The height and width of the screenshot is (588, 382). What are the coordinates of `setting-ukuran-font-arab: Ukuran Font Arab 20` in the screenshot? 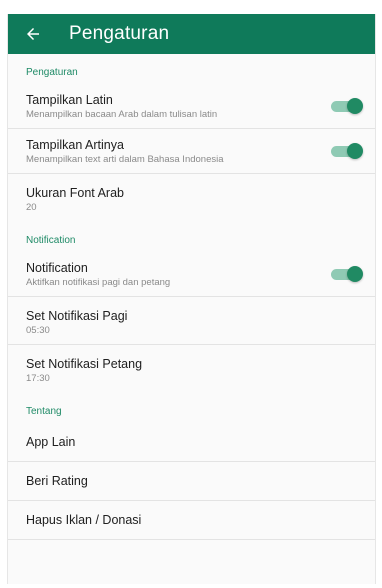 It's located at (191, 198).